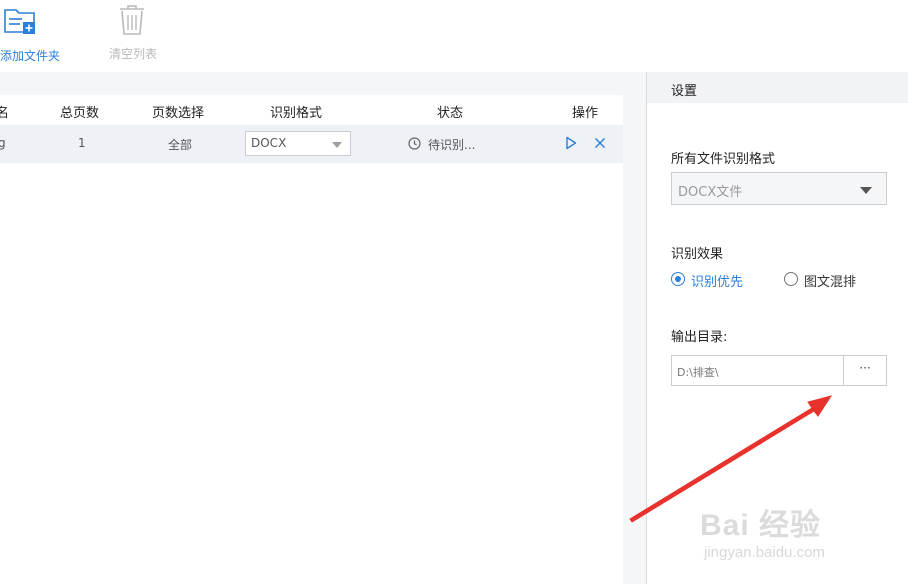 Image resolution: width=908 pixels, height=584 pixels. What do you see at coordinates (80, 113) in the screenshot?
I see `header-total-pages: 总页数` at bounding box center [80, 113].